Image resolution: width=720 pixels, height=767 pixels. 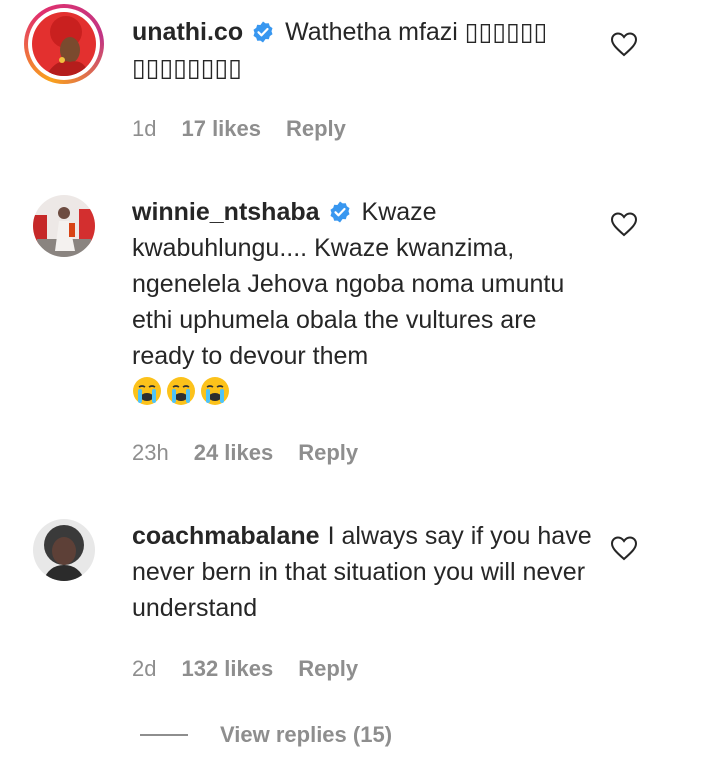 What do you see at coordinates (226, 536) in the screenshot?
I see `comment-username: coachmabalane` at bounding box center [226, 536].